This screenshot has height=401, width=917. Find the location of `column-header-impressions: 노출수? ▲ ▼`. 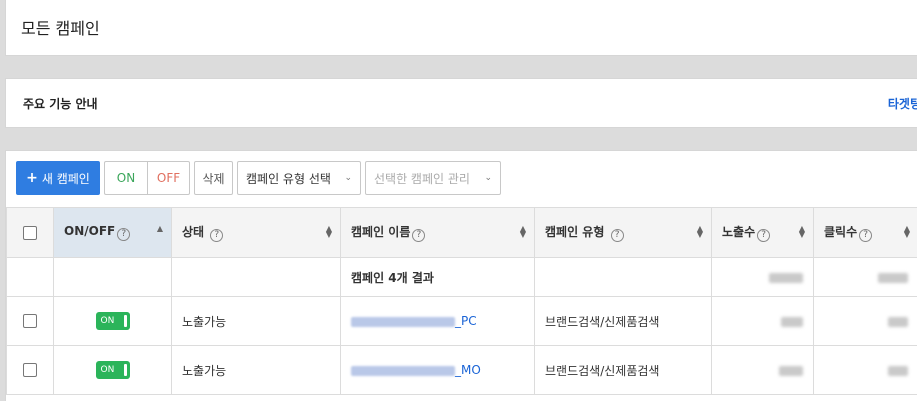

column-header-impressions: 노출수? ▲ ▼ is located at coordinates (762, 232).